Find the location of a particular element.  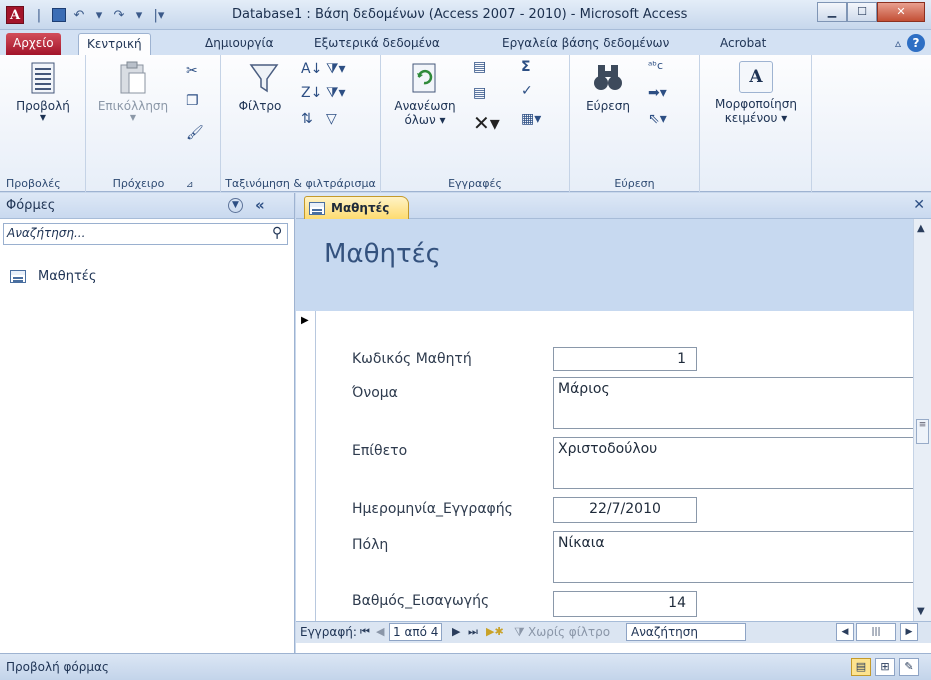

refresh-all-button: Ανανέωση όλων ▾ is located at coordinates (425, 94).